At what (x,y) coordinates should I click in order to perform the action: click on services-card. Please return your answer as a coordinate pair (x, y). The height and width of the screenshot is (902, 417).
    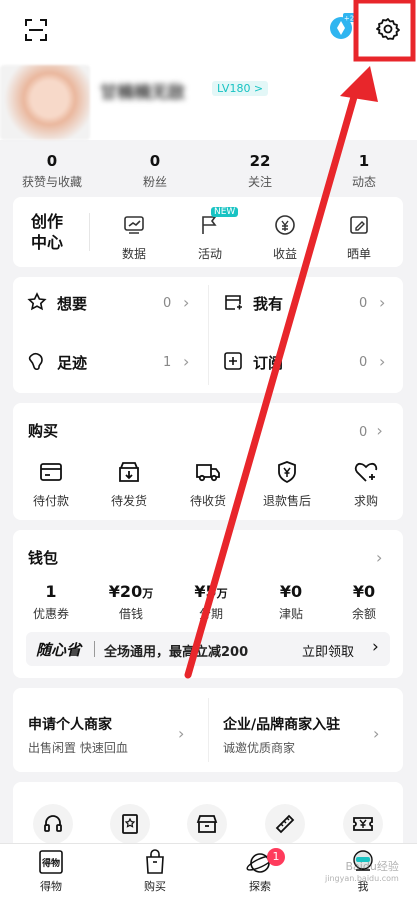
    Looking at the image, I should click on (208, 817).